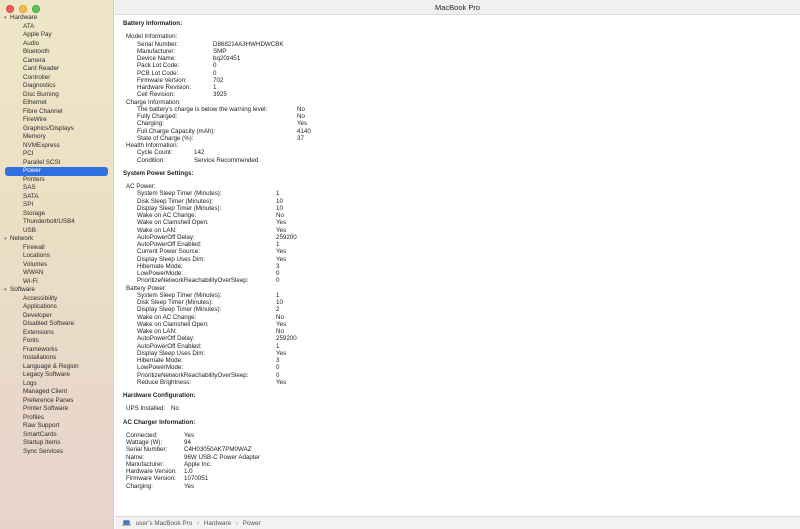  I want to click on sidebar-item-sync-services: Sync Services, so click(57, 452).